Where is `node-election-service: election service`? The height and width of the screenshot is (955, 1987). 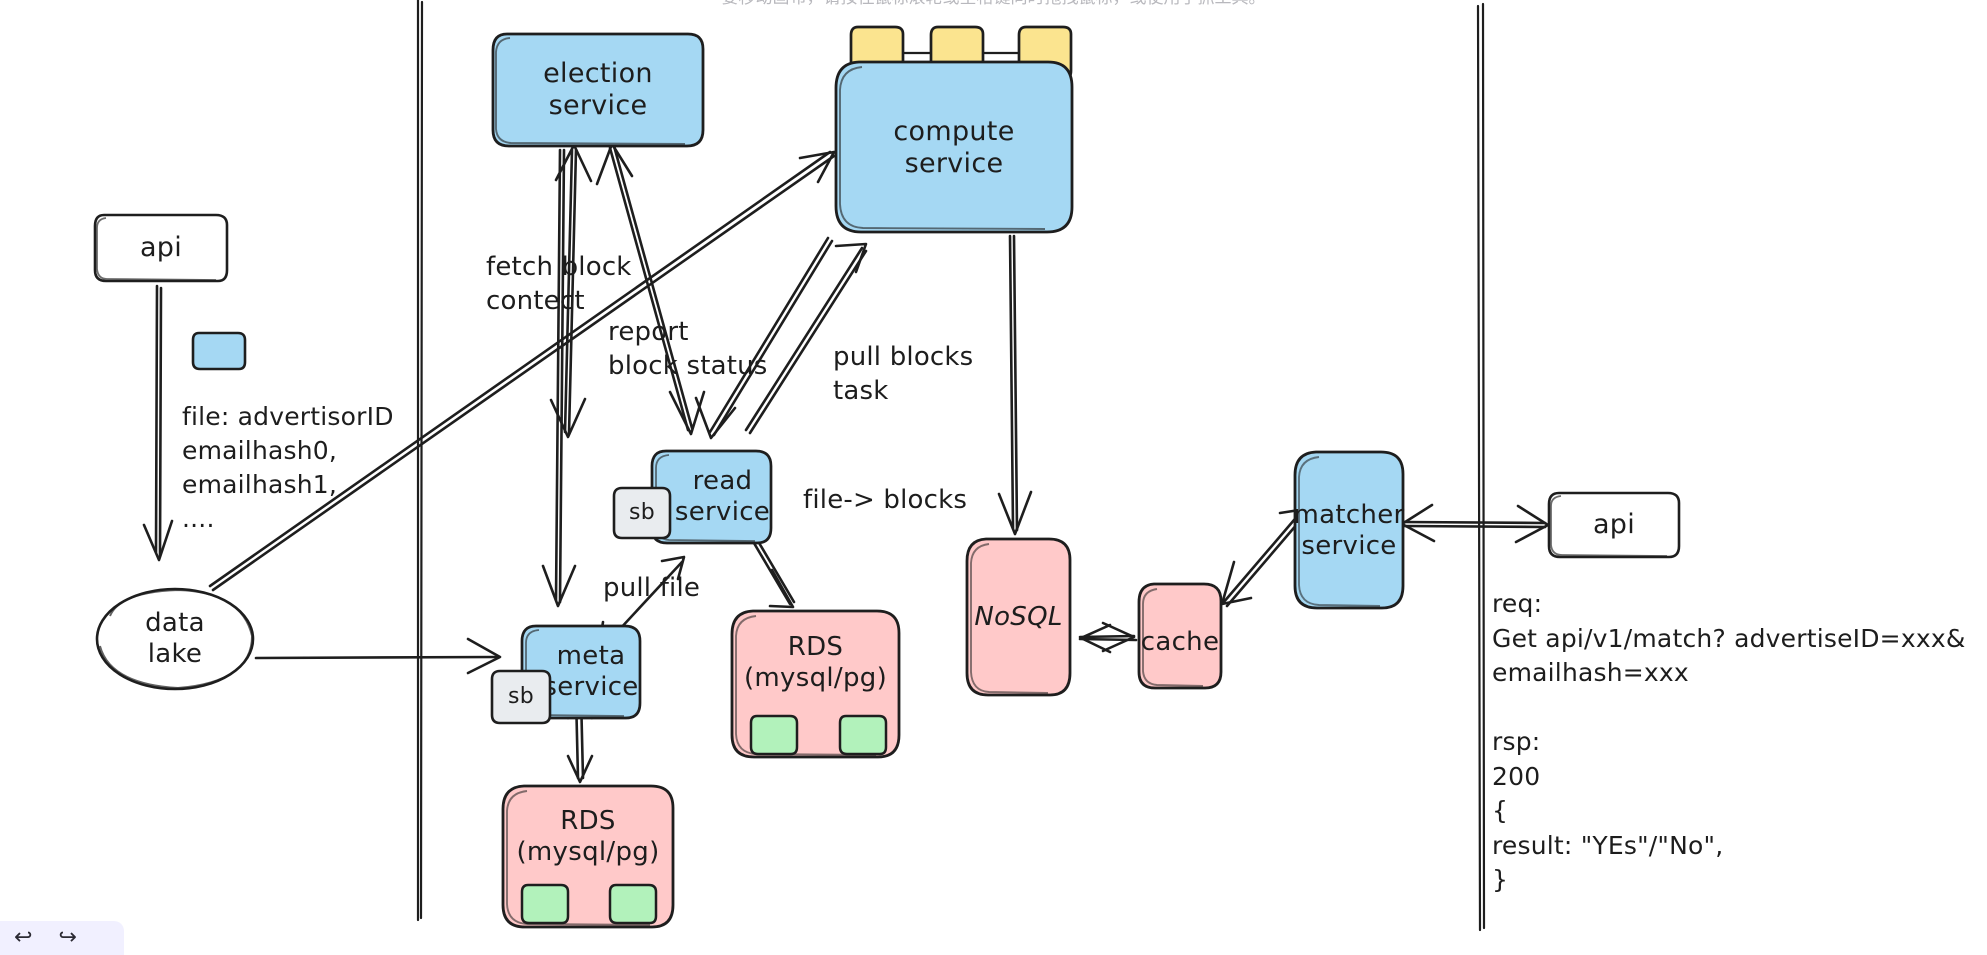
node-election-service: election service is located at coordinates (598, 90).